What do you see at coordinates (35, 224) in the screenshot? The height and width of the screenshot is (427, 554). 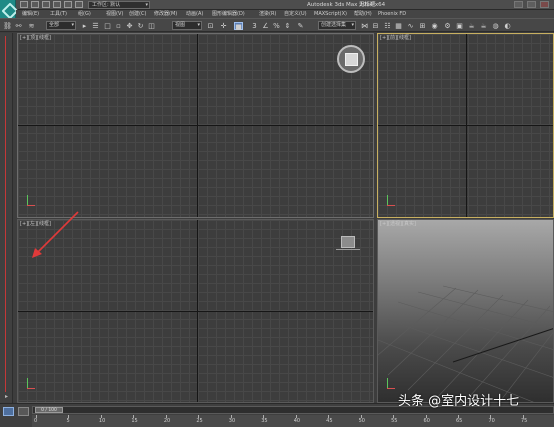 I see `viewport-left-label: [+][左][线框]` at bounding box center [35, 224].